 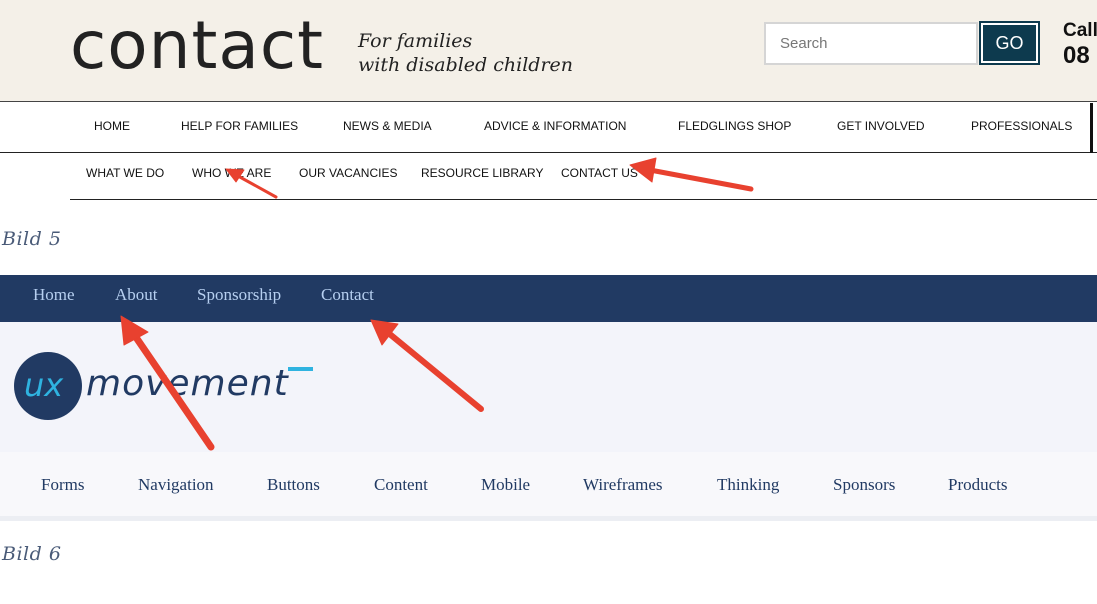 I want to click on ux-nav-about: About, so click(x=136, y=295).